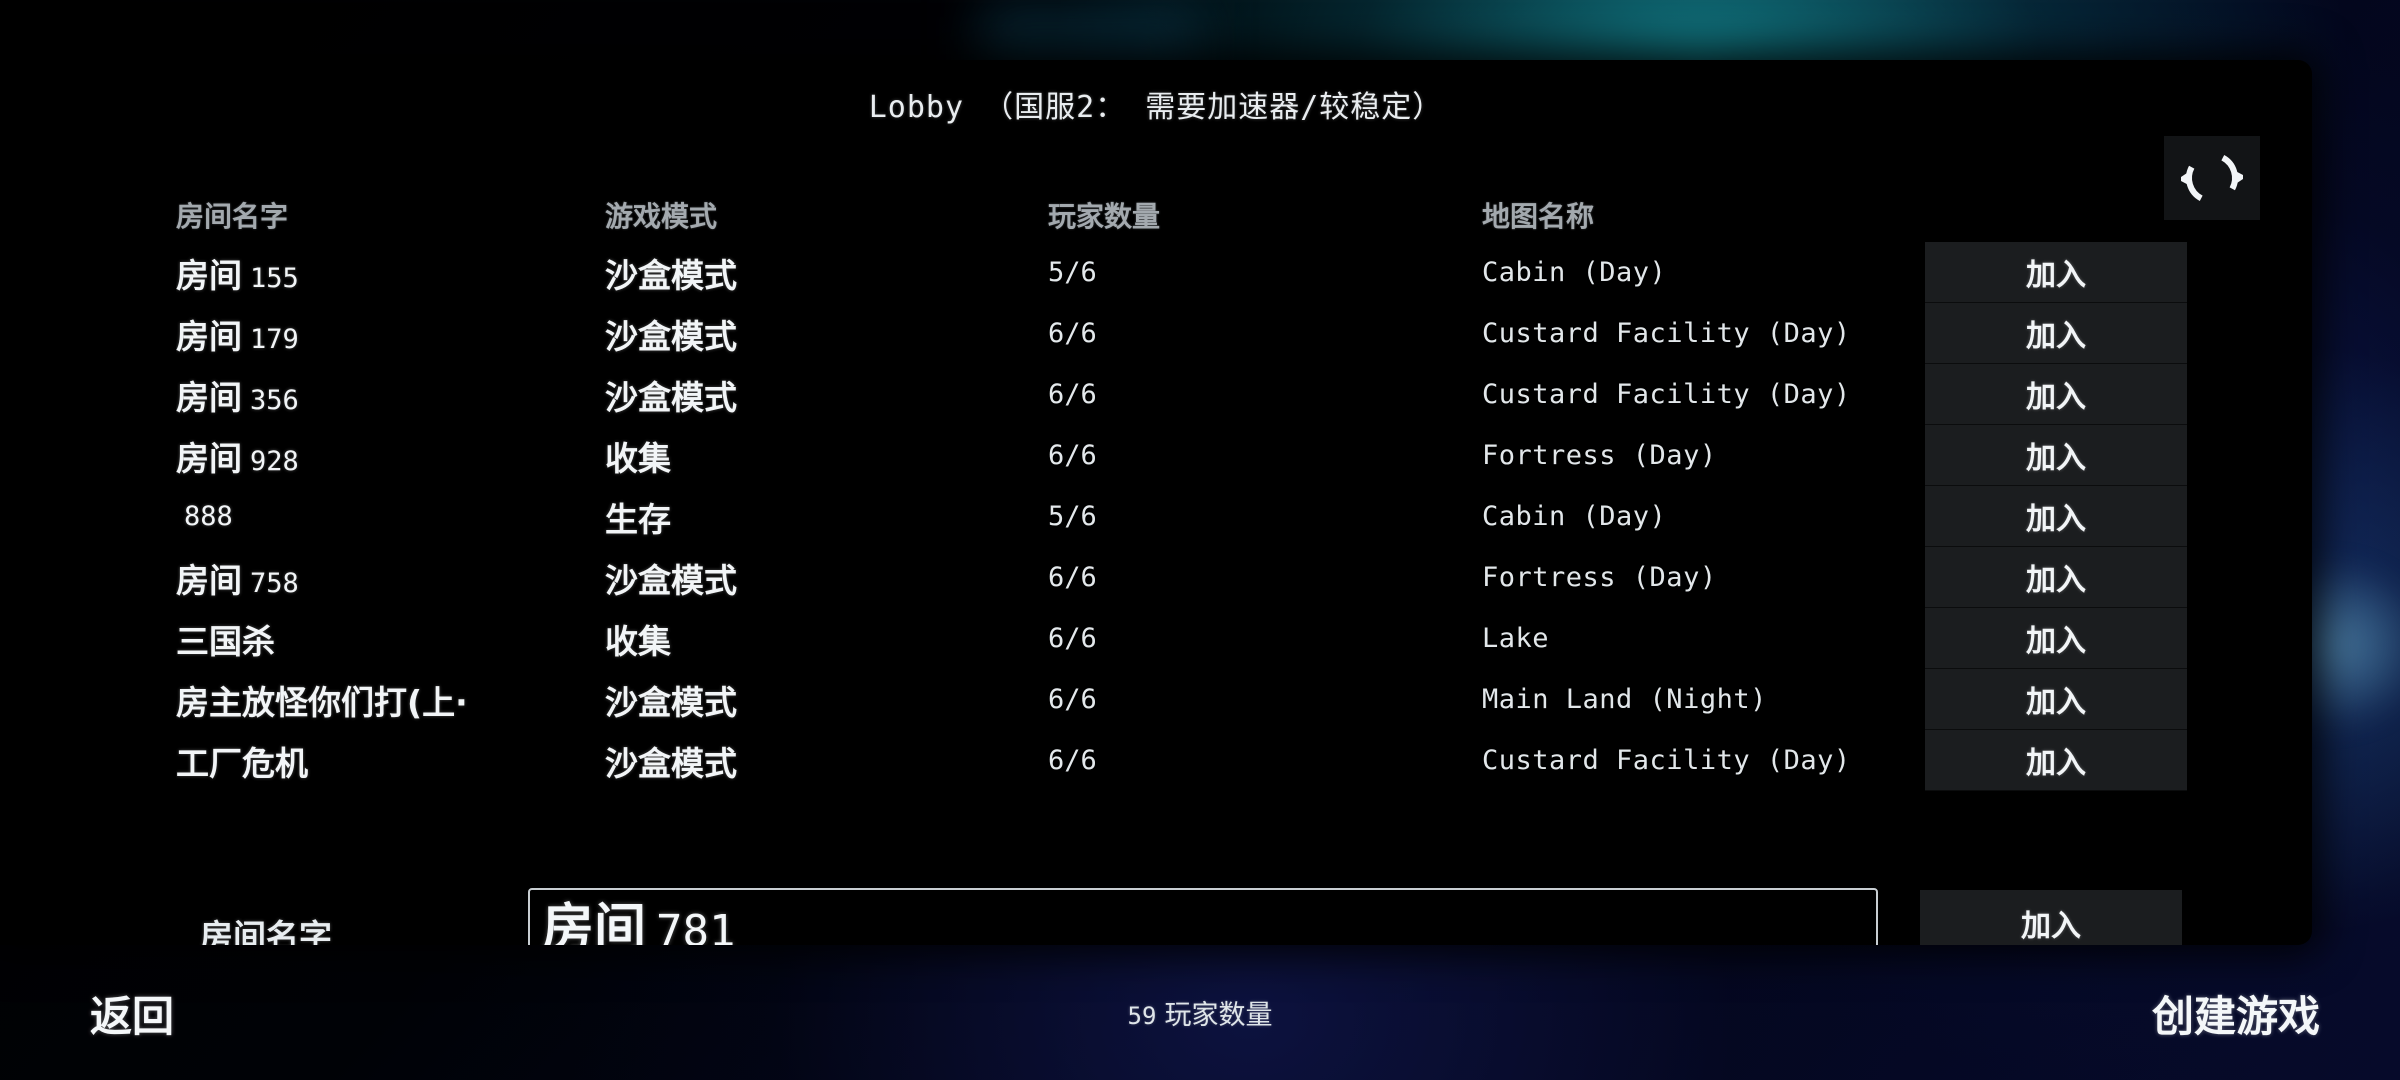  I want to click on room-name-number: 356, so click(274, 400).